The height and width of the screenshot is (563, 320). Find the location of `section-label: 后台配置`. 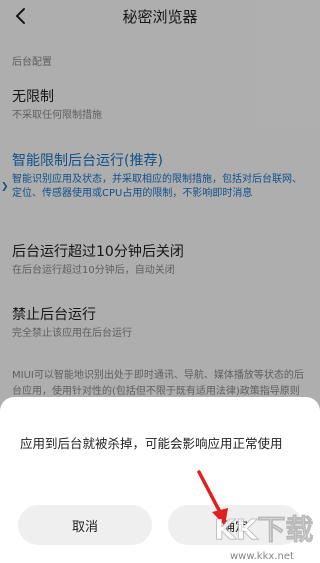

section-label: 后台配置 is located at coordinates (32, 62).